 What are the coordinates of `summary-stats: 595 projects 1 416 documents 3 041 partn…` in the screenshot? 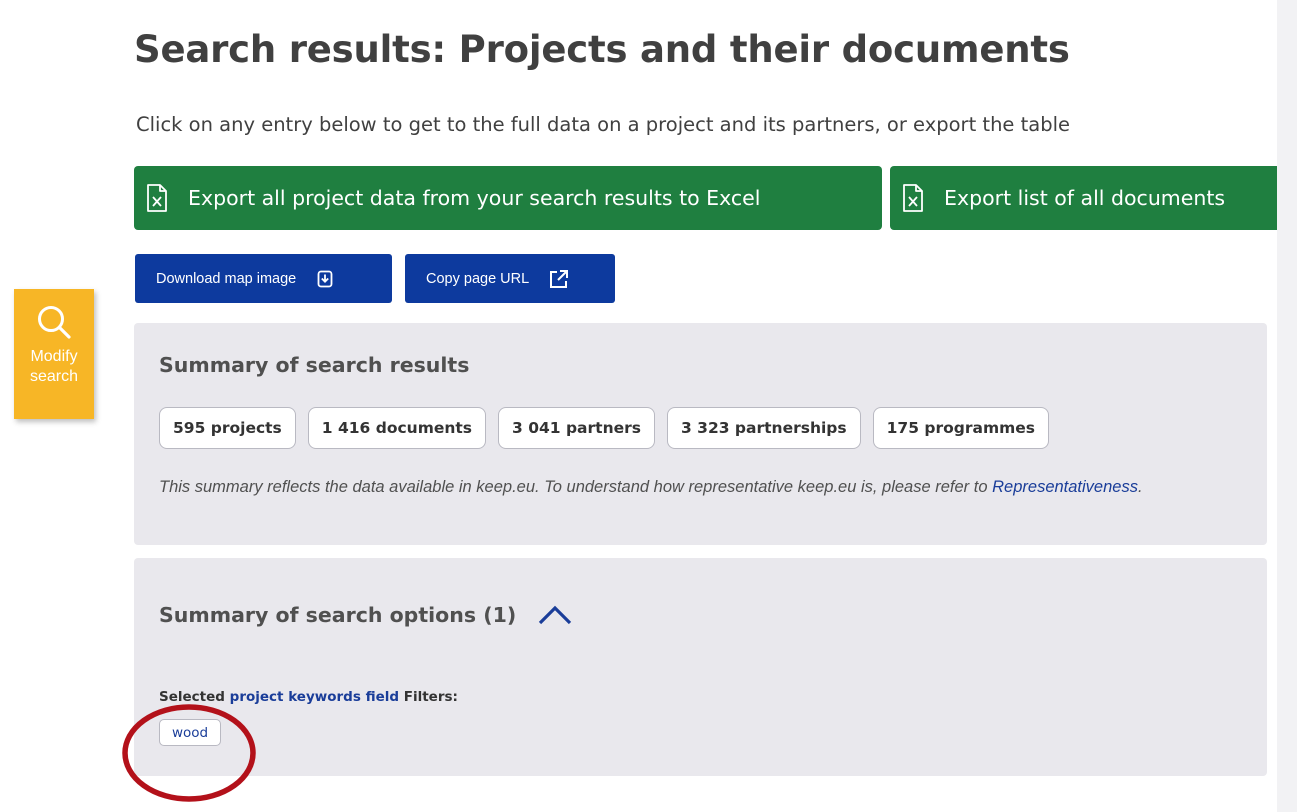 It's located at (610, 428).